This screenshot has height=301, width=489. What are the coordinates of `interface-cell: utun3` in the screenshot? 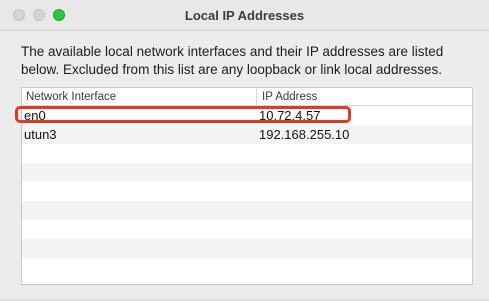 It's located at (40, 134).